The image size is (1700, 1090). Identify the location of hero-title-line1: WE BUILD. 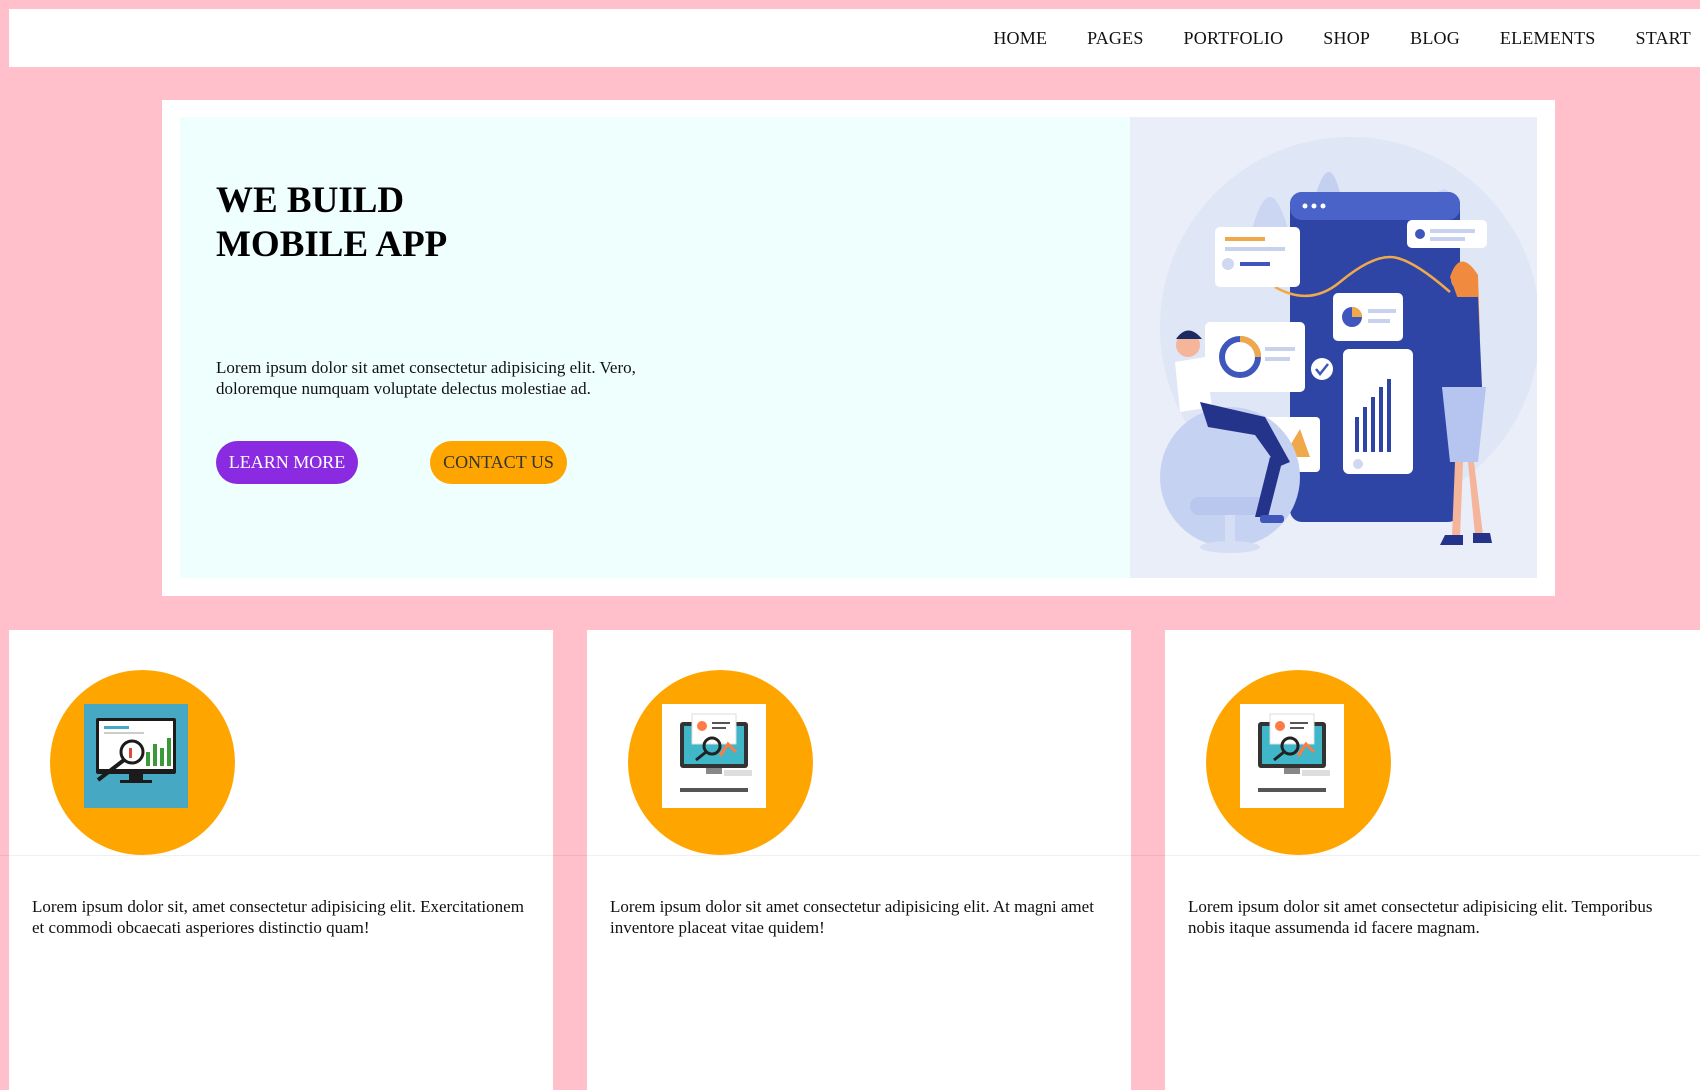
(310, 200).